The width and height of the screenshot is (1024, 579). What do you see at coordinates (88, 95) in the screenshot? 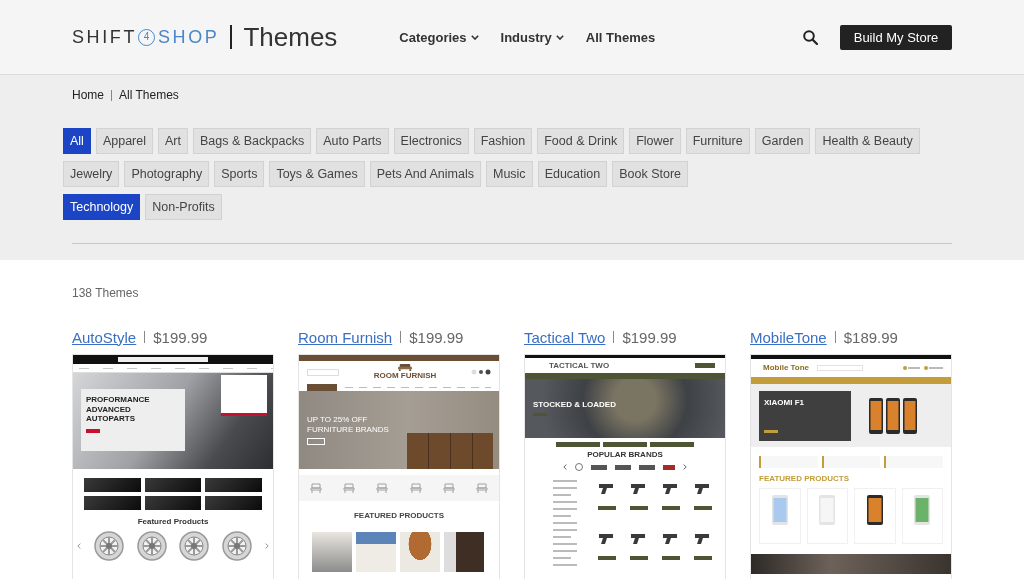
I see `breadcrumb-link: Home` at bounding box center [88, 95].